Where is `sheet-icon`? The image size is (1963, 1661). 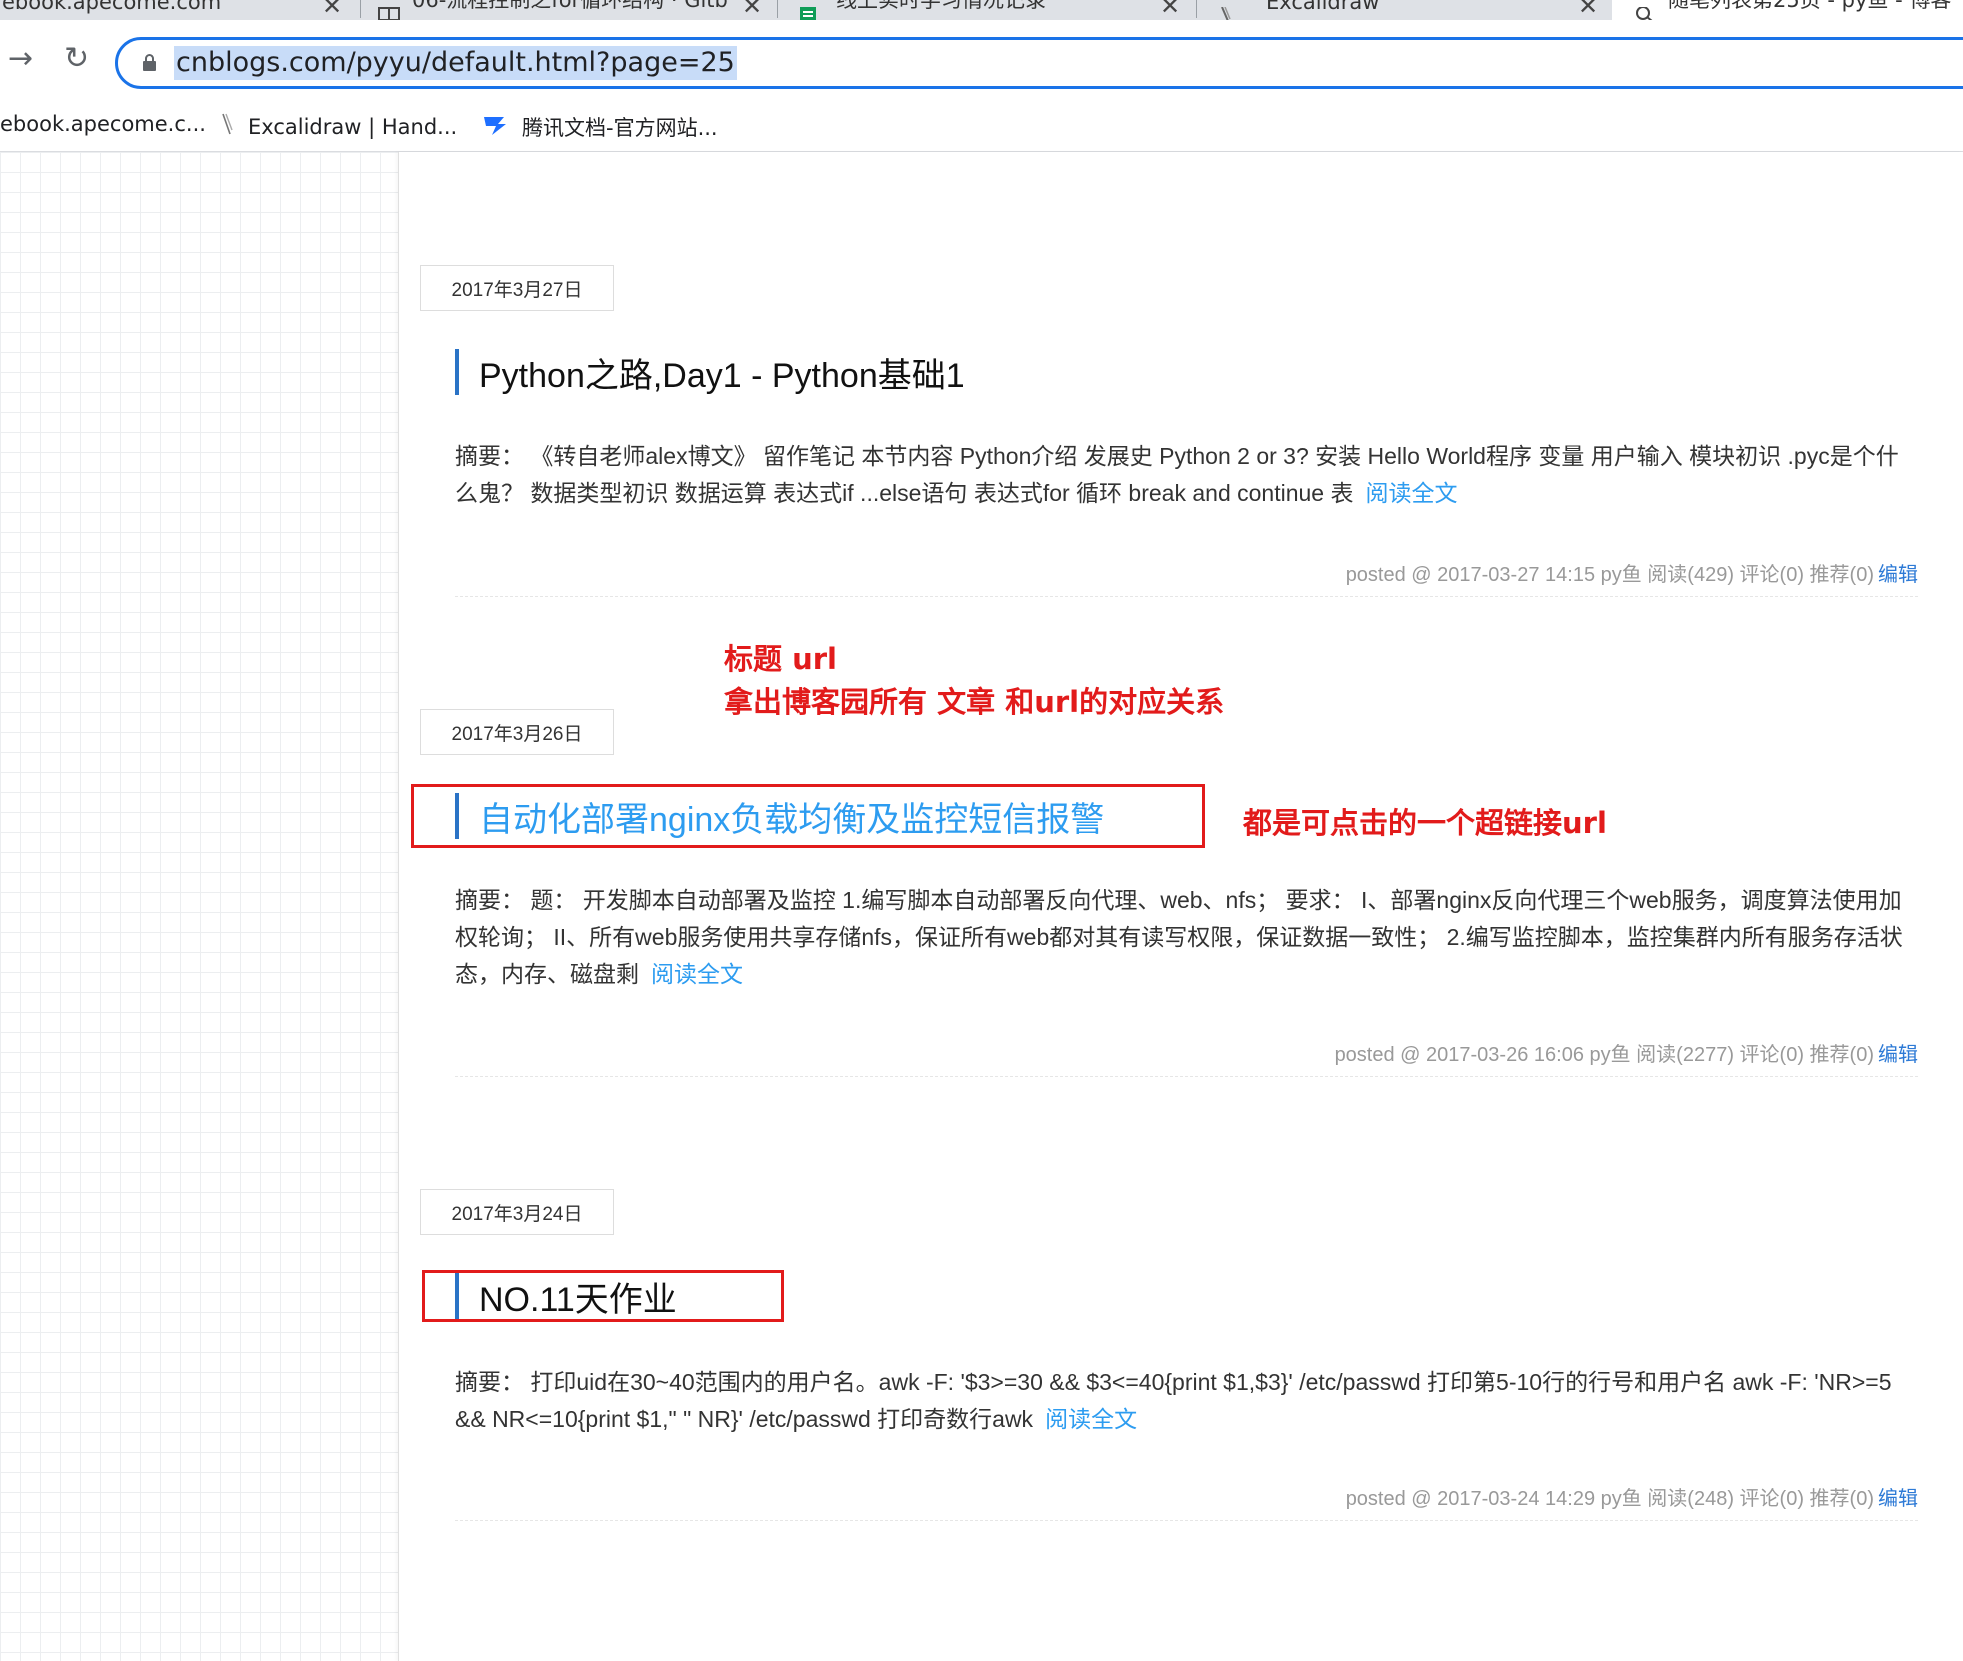 sheet-icon is located at coordinates (809, 11).